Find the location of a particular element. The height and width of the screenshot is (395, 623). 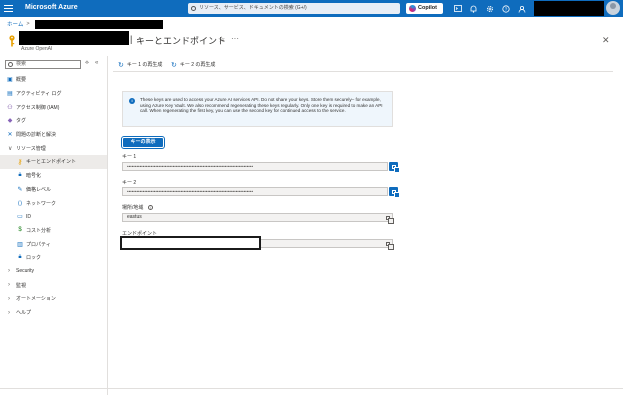

help-icon: ? is located at coordinates (505, 8).